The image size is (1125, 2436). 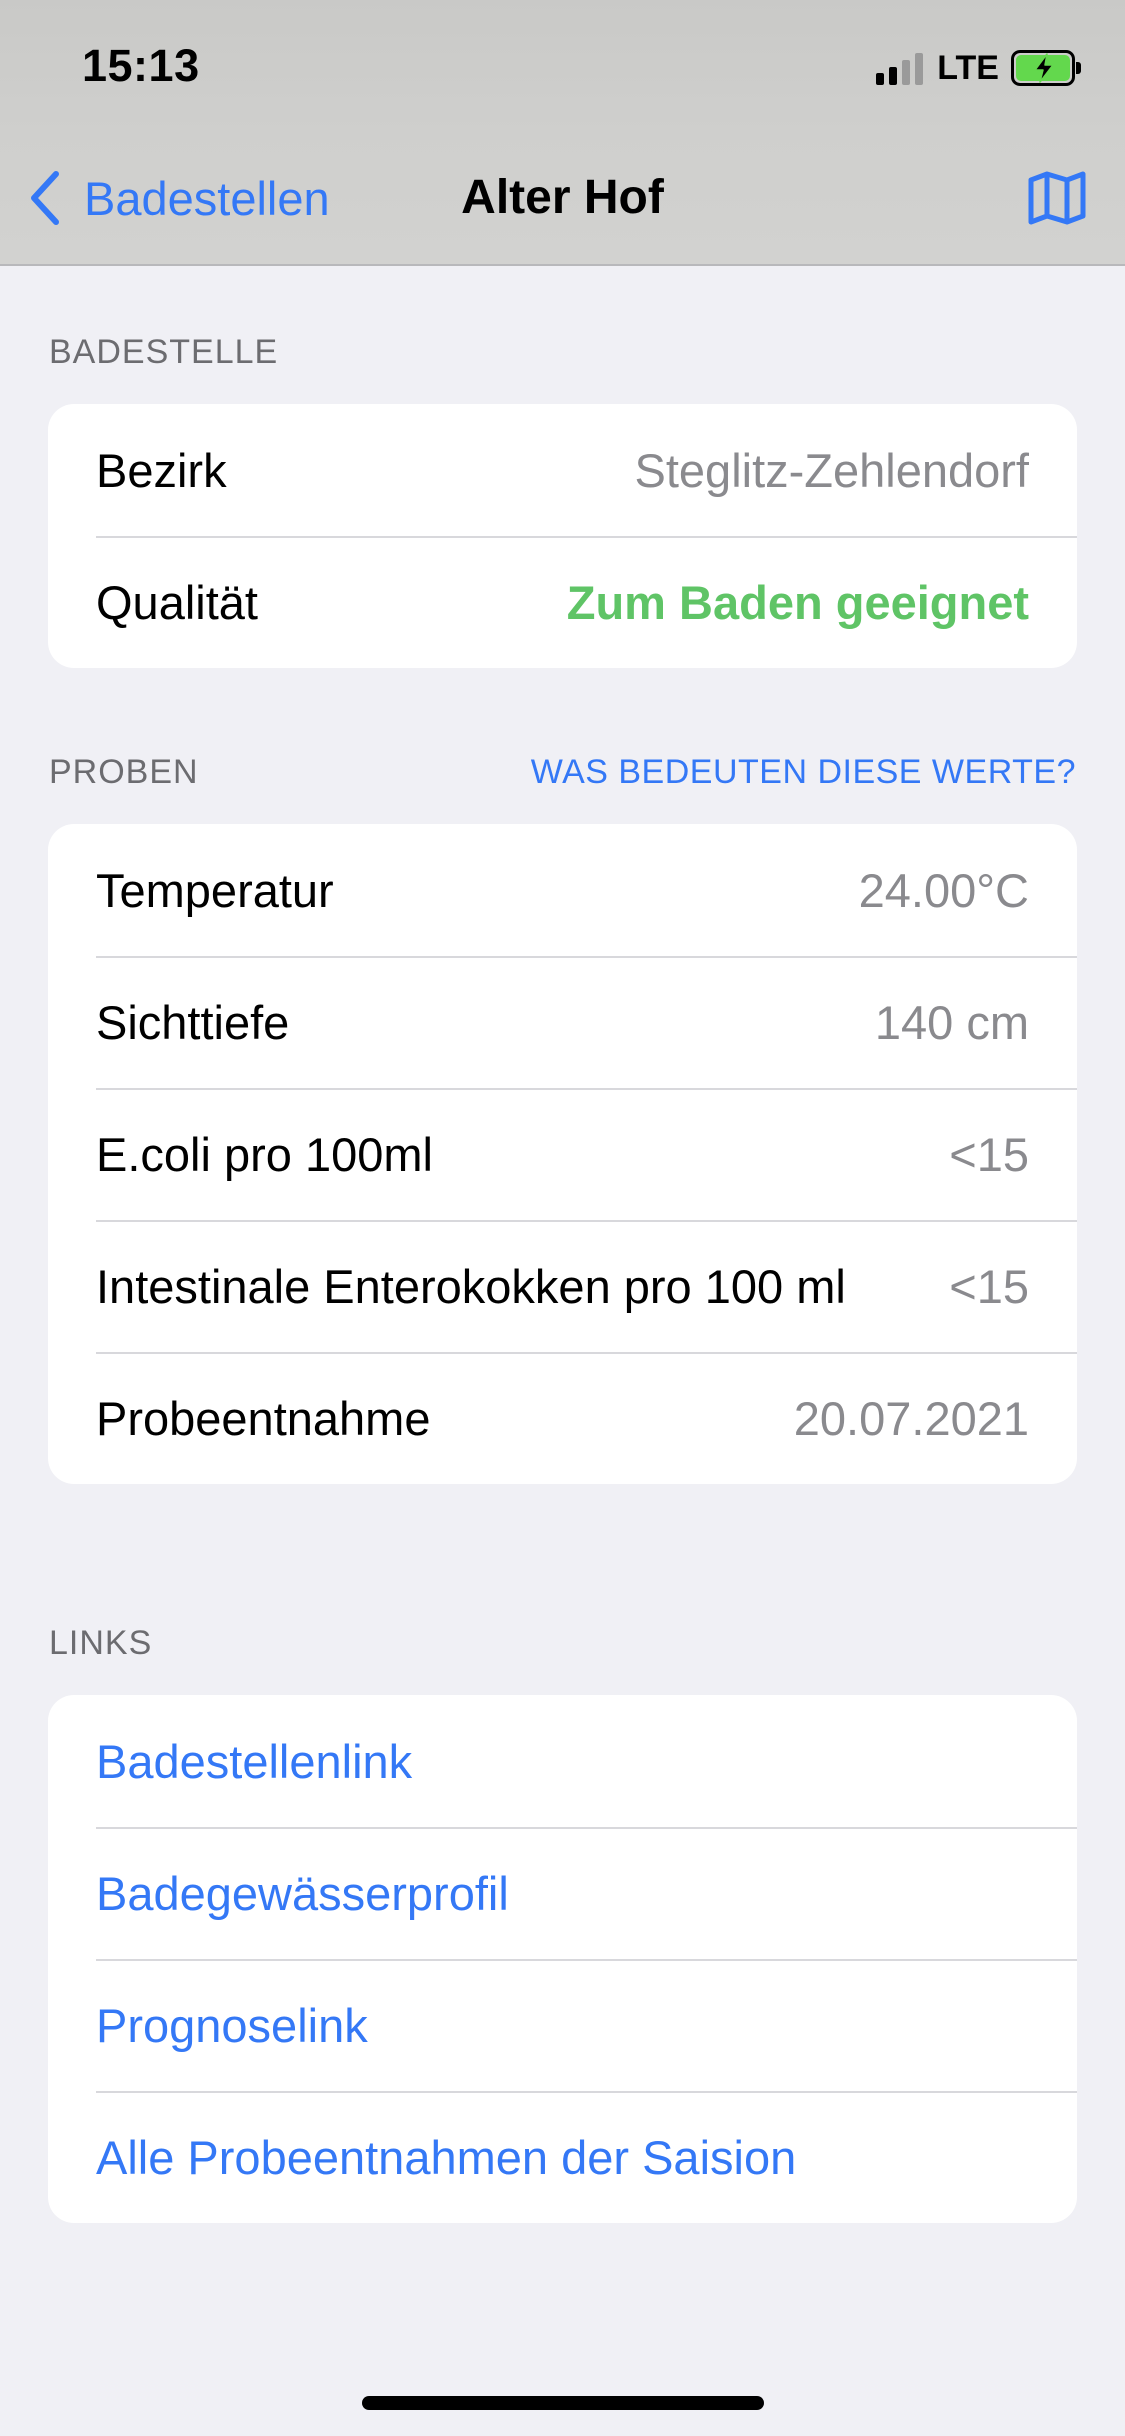 I want to click on section-header-links: LINKS, so click(x=101, y=1643).